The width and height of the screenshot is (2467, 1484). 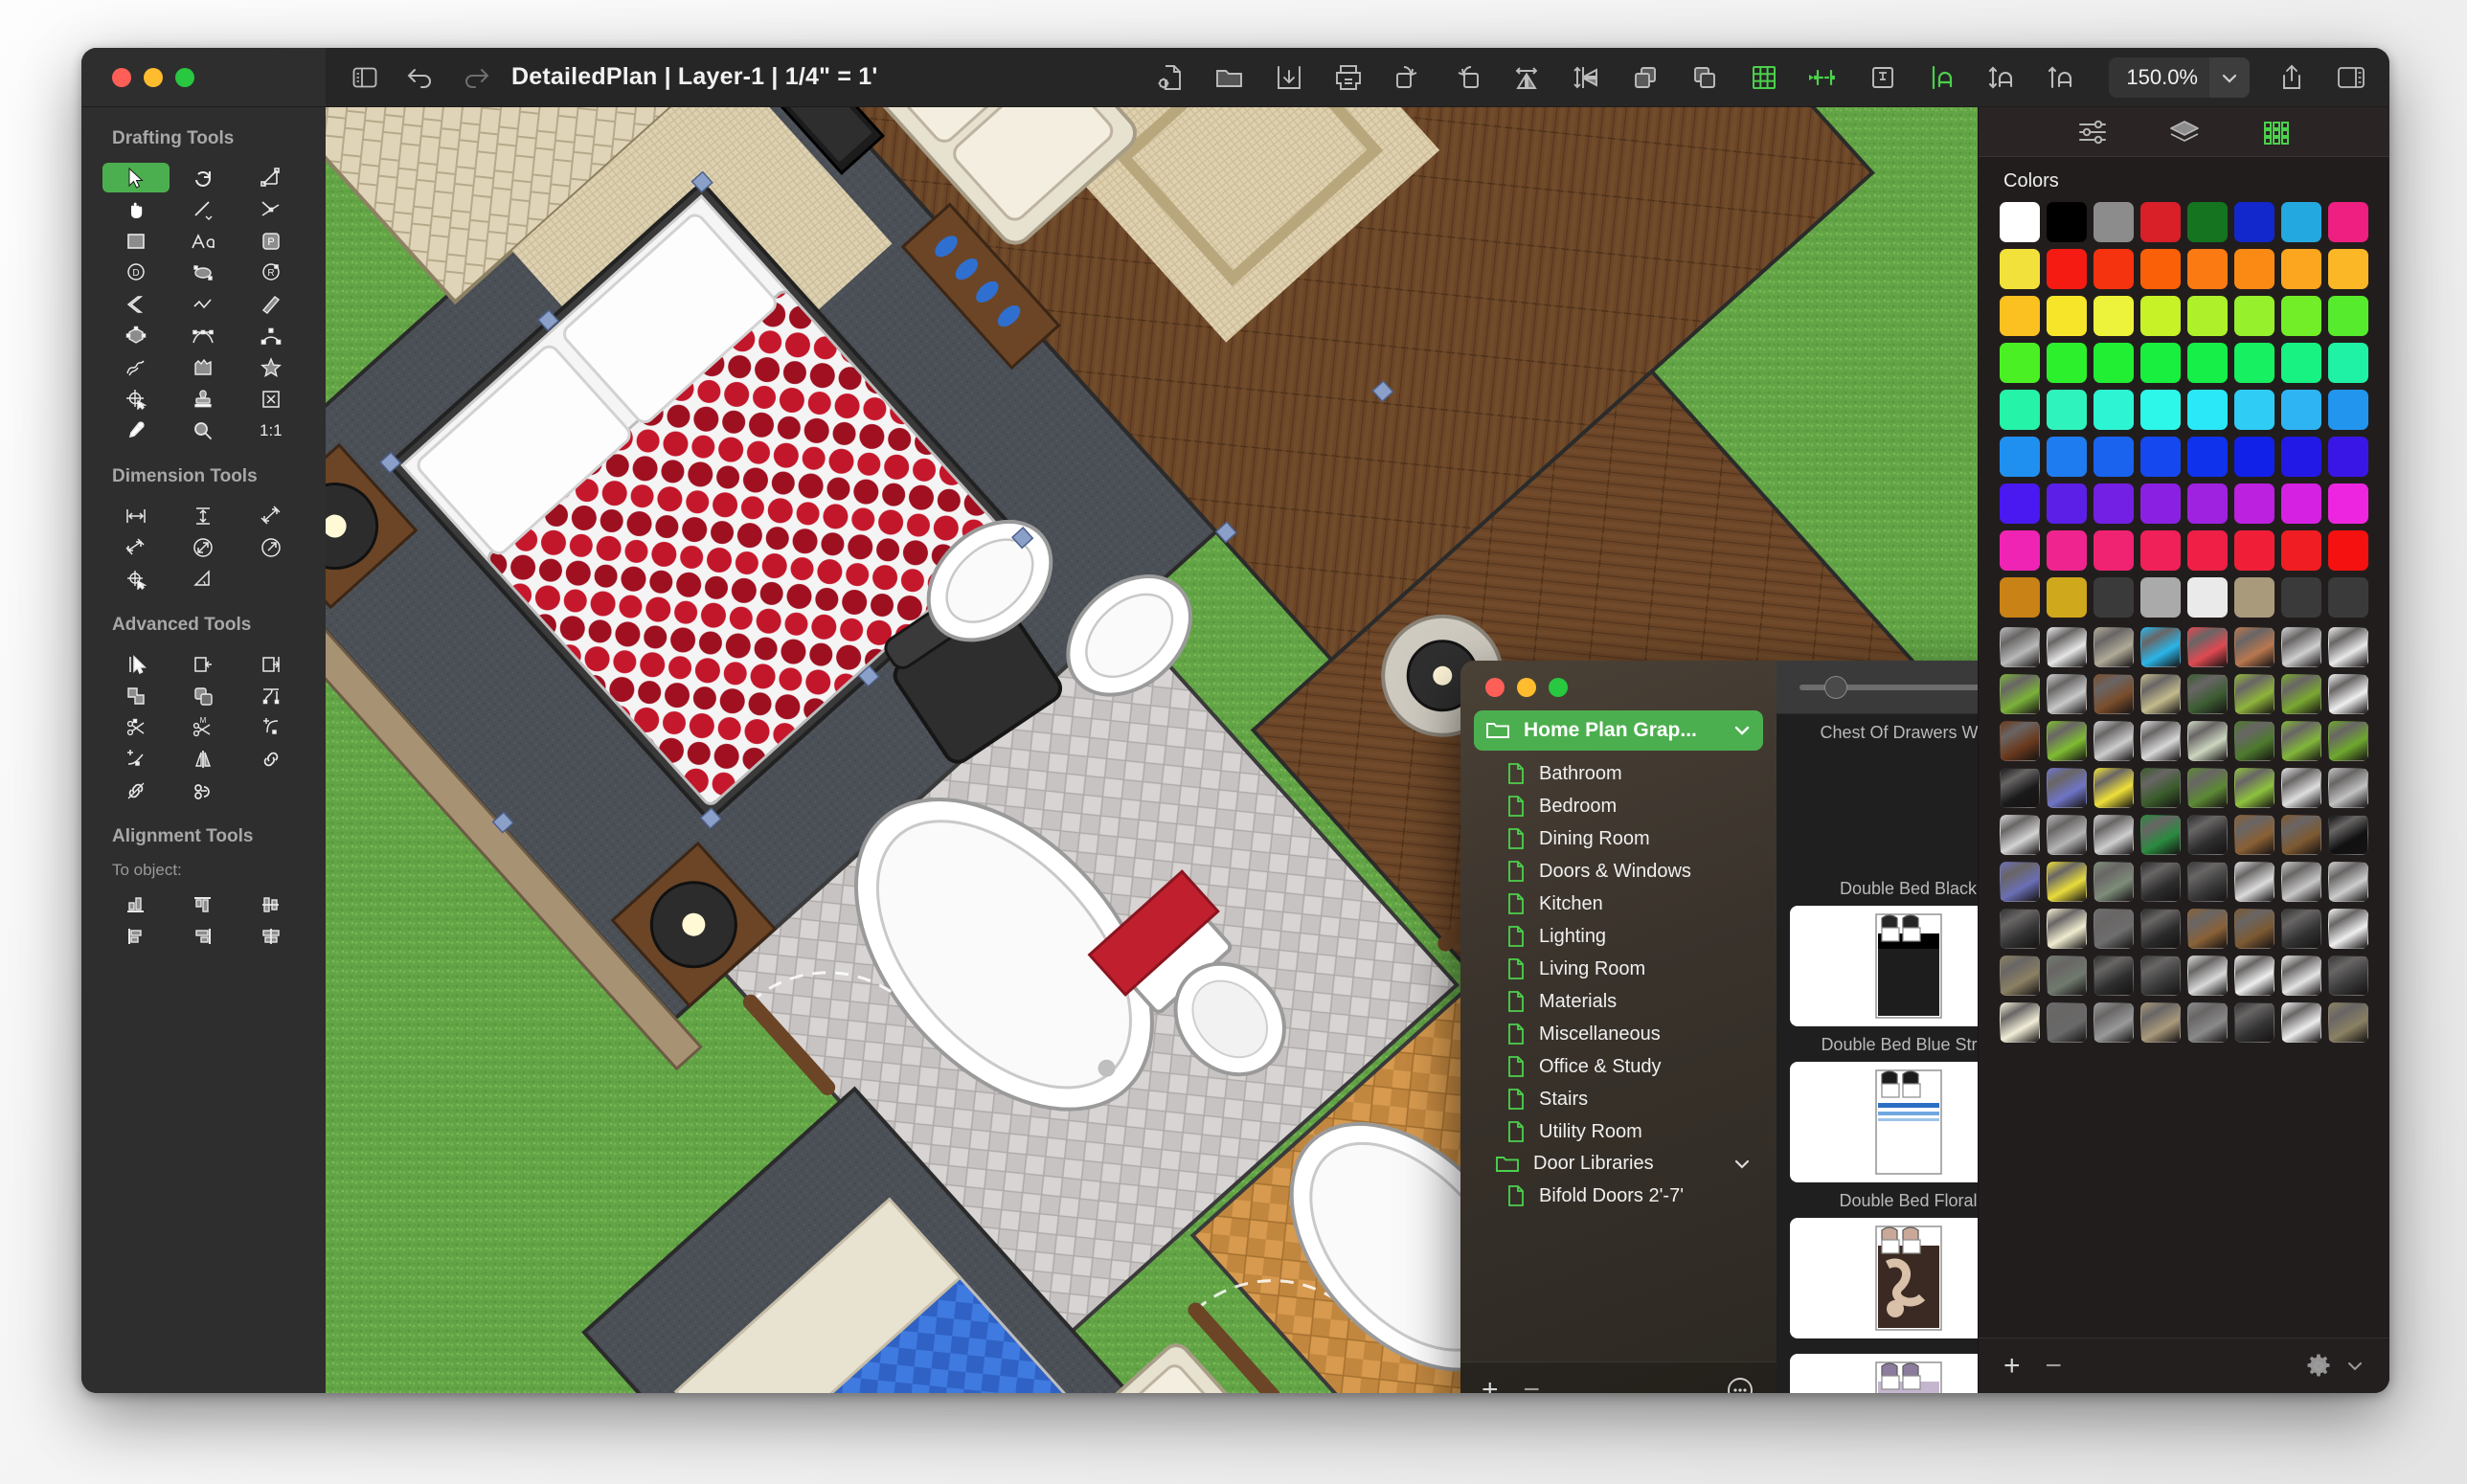 What do you see at coordinates (1618, 871) in the screenshot?
I see `library-item: Doors & Windows` at bounding box center [1618, 871].